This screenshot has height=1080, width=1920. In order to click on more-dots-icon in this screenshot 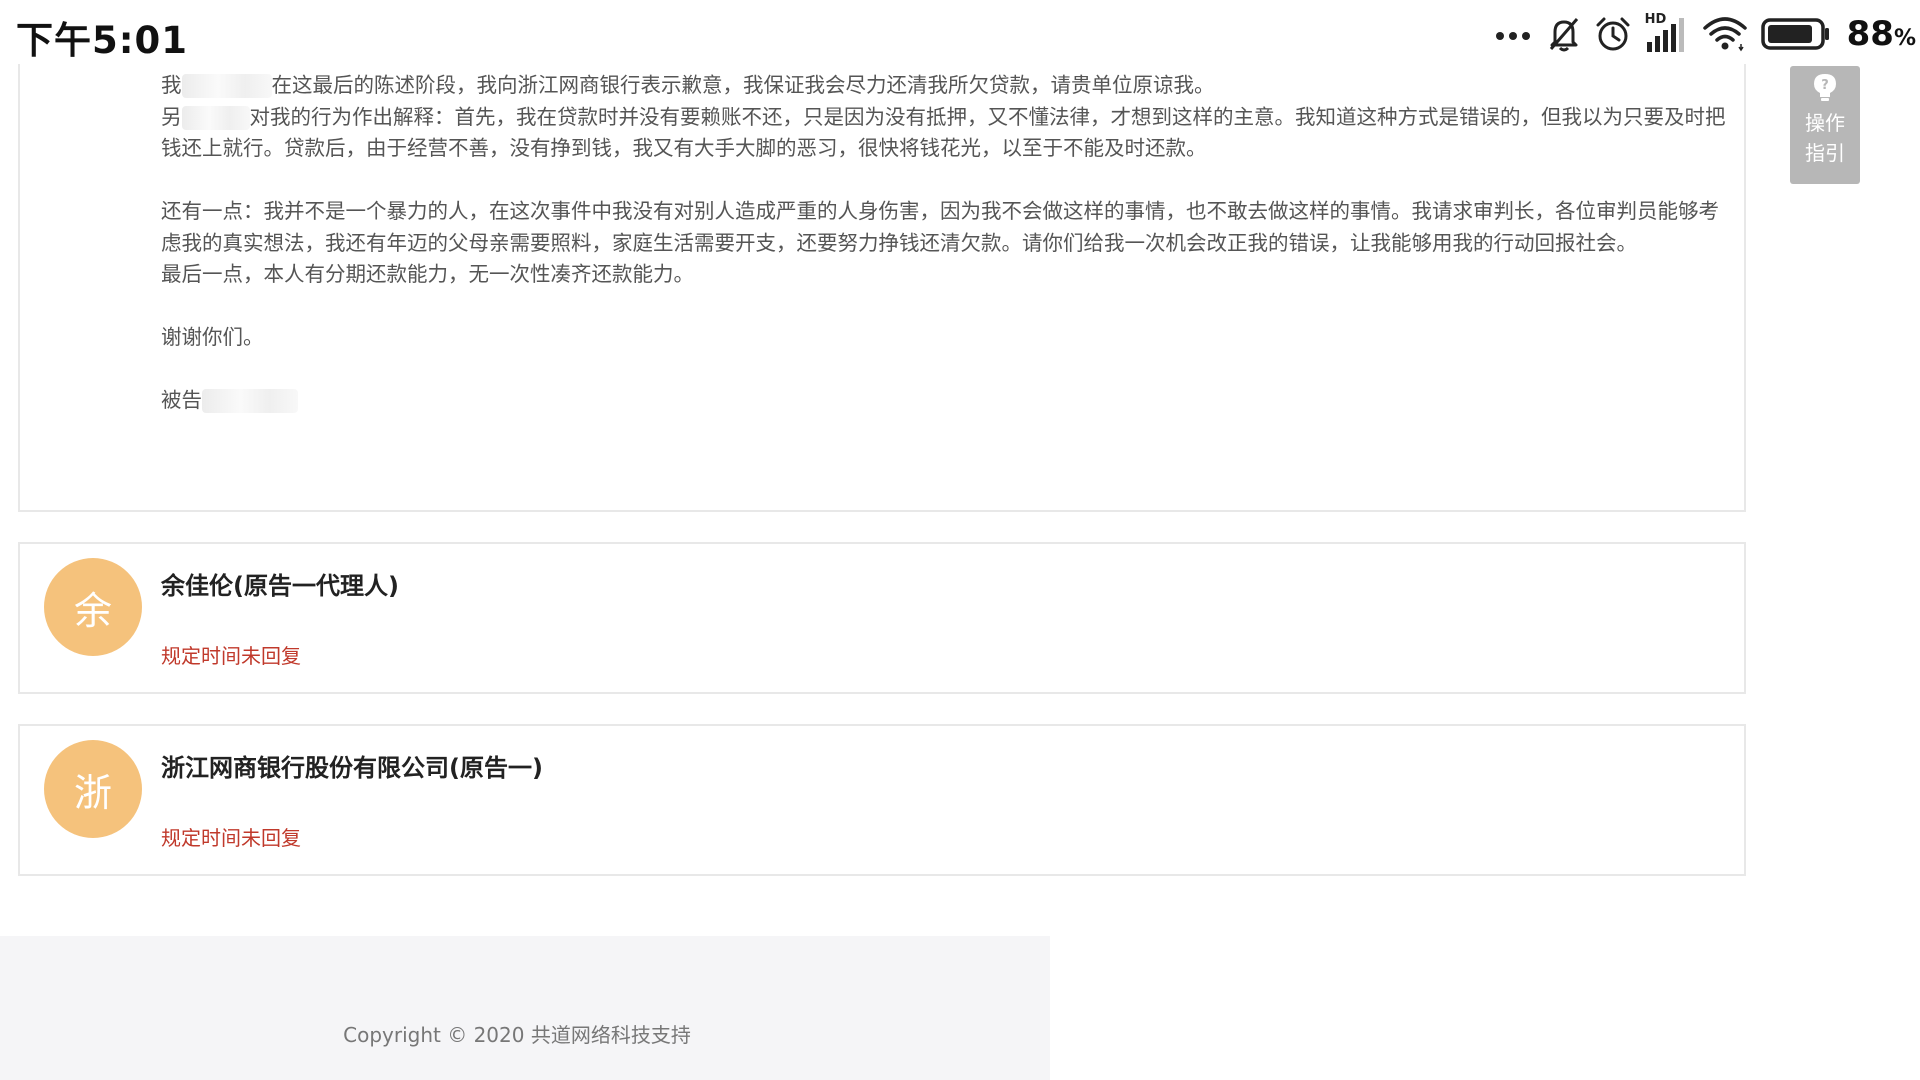, I will do `click(1514, 34)`.